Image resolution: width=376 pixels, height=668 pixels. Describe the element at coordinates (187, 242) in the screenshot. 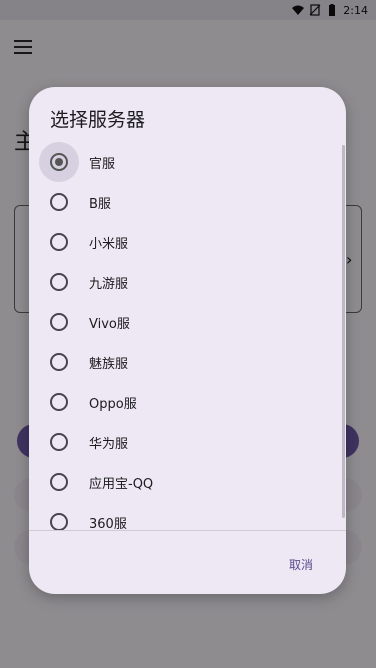

I see `server-option-xiaomi: 小米服` at that location.